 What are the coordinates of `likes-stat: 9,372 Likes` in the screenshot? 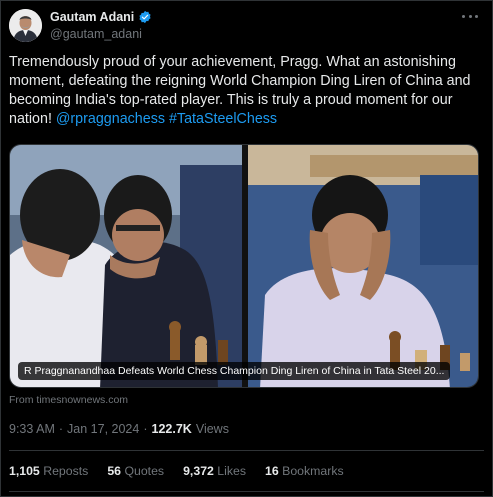 It's located at (214, 471).